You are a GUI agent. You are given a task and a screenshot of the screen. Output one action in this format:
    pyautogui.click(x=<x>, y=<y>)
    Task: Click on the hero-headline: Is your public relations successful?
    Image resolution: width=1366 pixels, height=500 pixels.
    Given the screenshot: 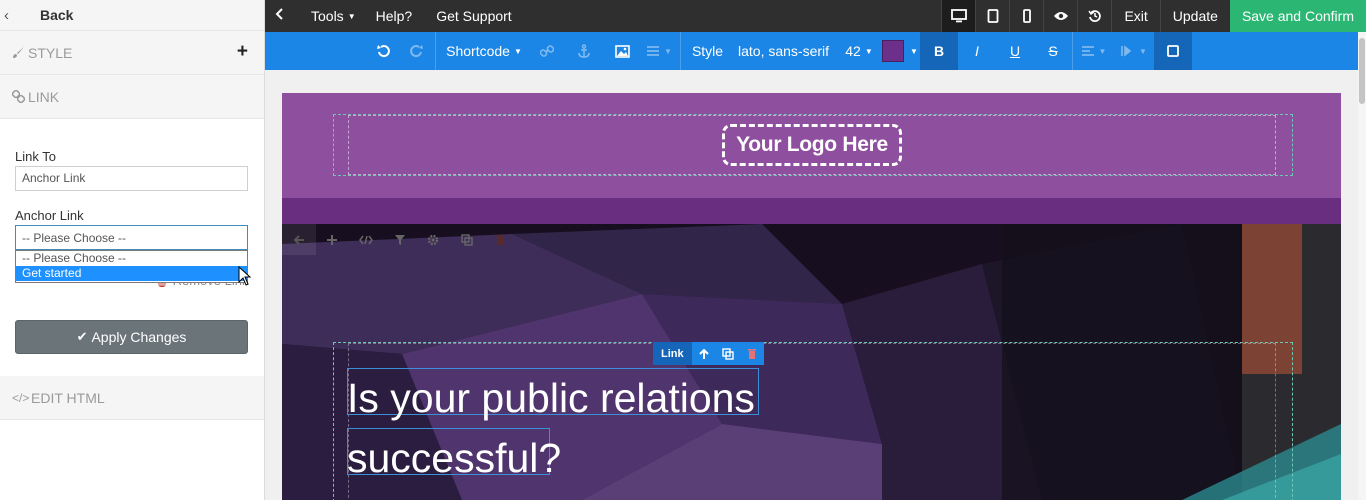 What is the action you would take?
    pyautogui.click(x=577, y=428)
    